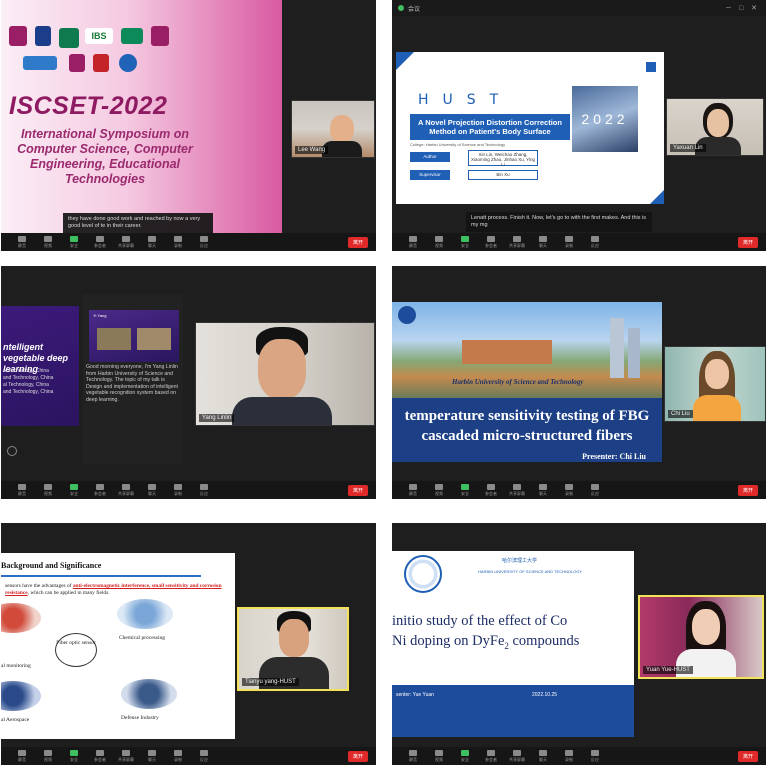 This screenshot has height=765, width=767. What do you see at coordinates (465, 100) in the screenshot?
I see `slide-brand: HUST` at bounding box center [465, 100].